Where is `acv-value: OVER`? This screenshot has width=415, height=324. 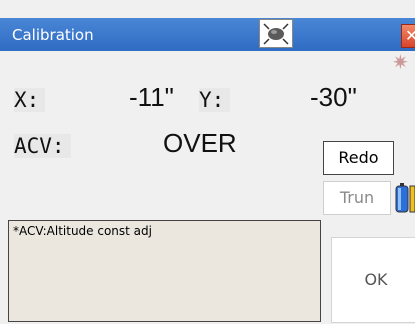 acv-value: OVER is located at coordinates (200, 143).